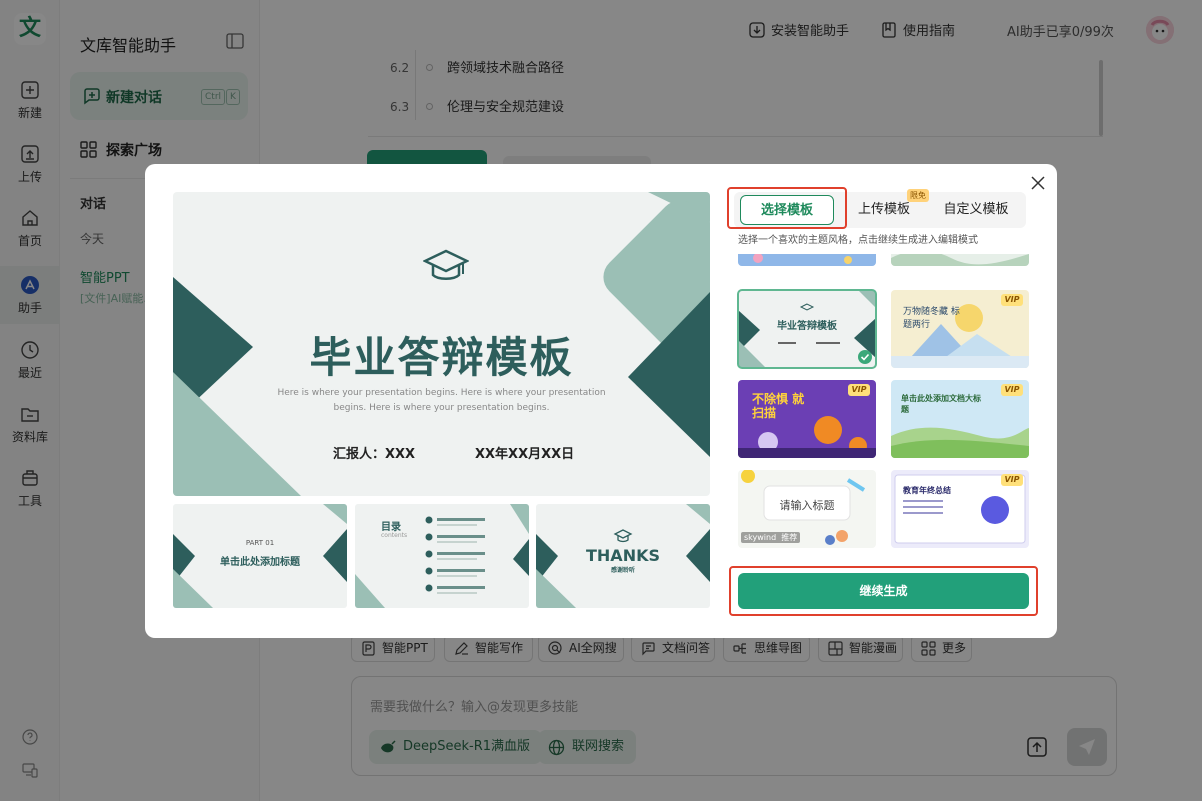  What do you see at coordinates (778, 406) in the screenshot?
I see `card-title: 不除惧 就扫描` at bounding box center [778, 406].